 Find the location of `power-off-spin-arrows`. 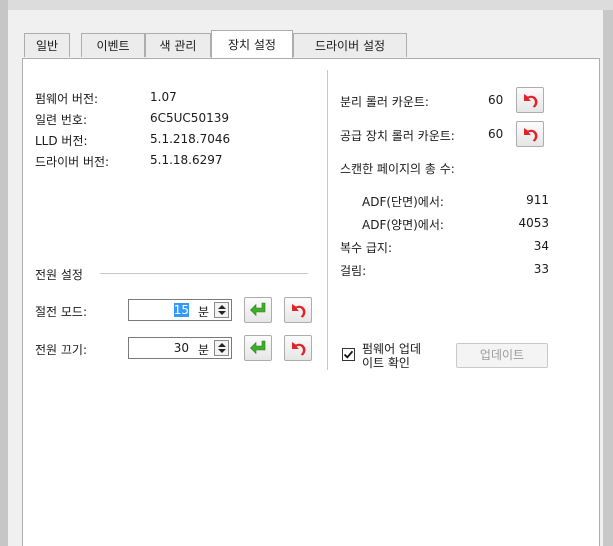

power-off-spin-arrows is located at coordinates (221, 348).